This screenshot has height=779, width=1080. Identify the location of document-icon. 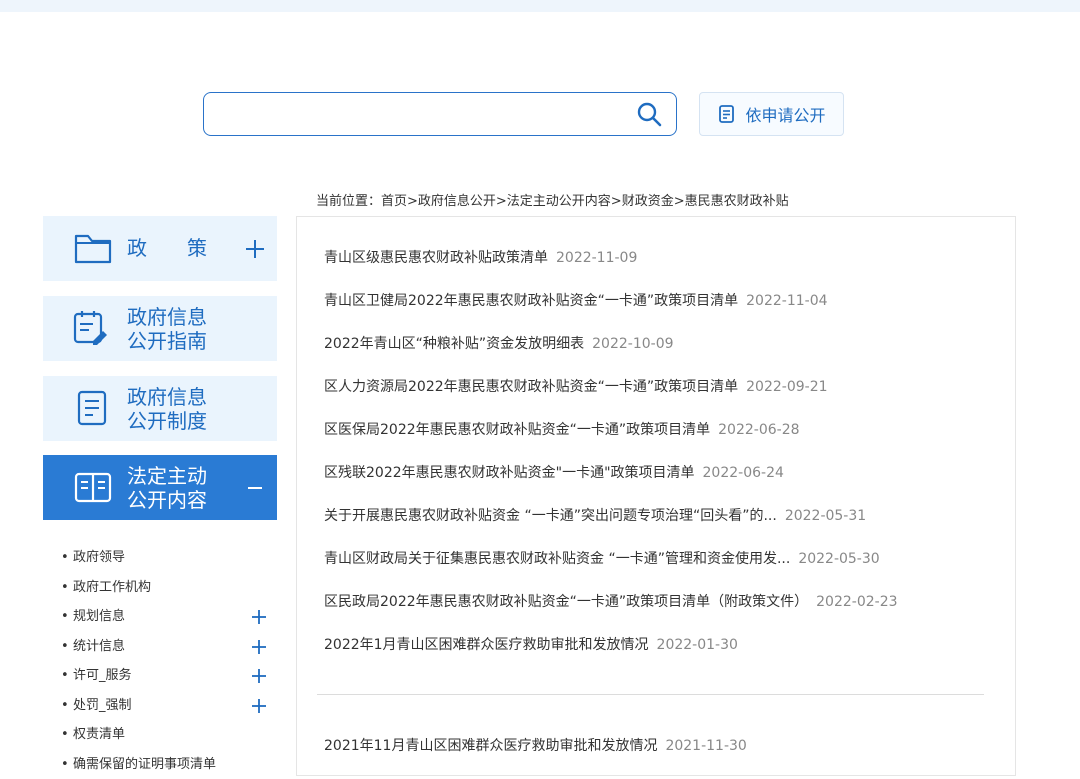
(727, 114).